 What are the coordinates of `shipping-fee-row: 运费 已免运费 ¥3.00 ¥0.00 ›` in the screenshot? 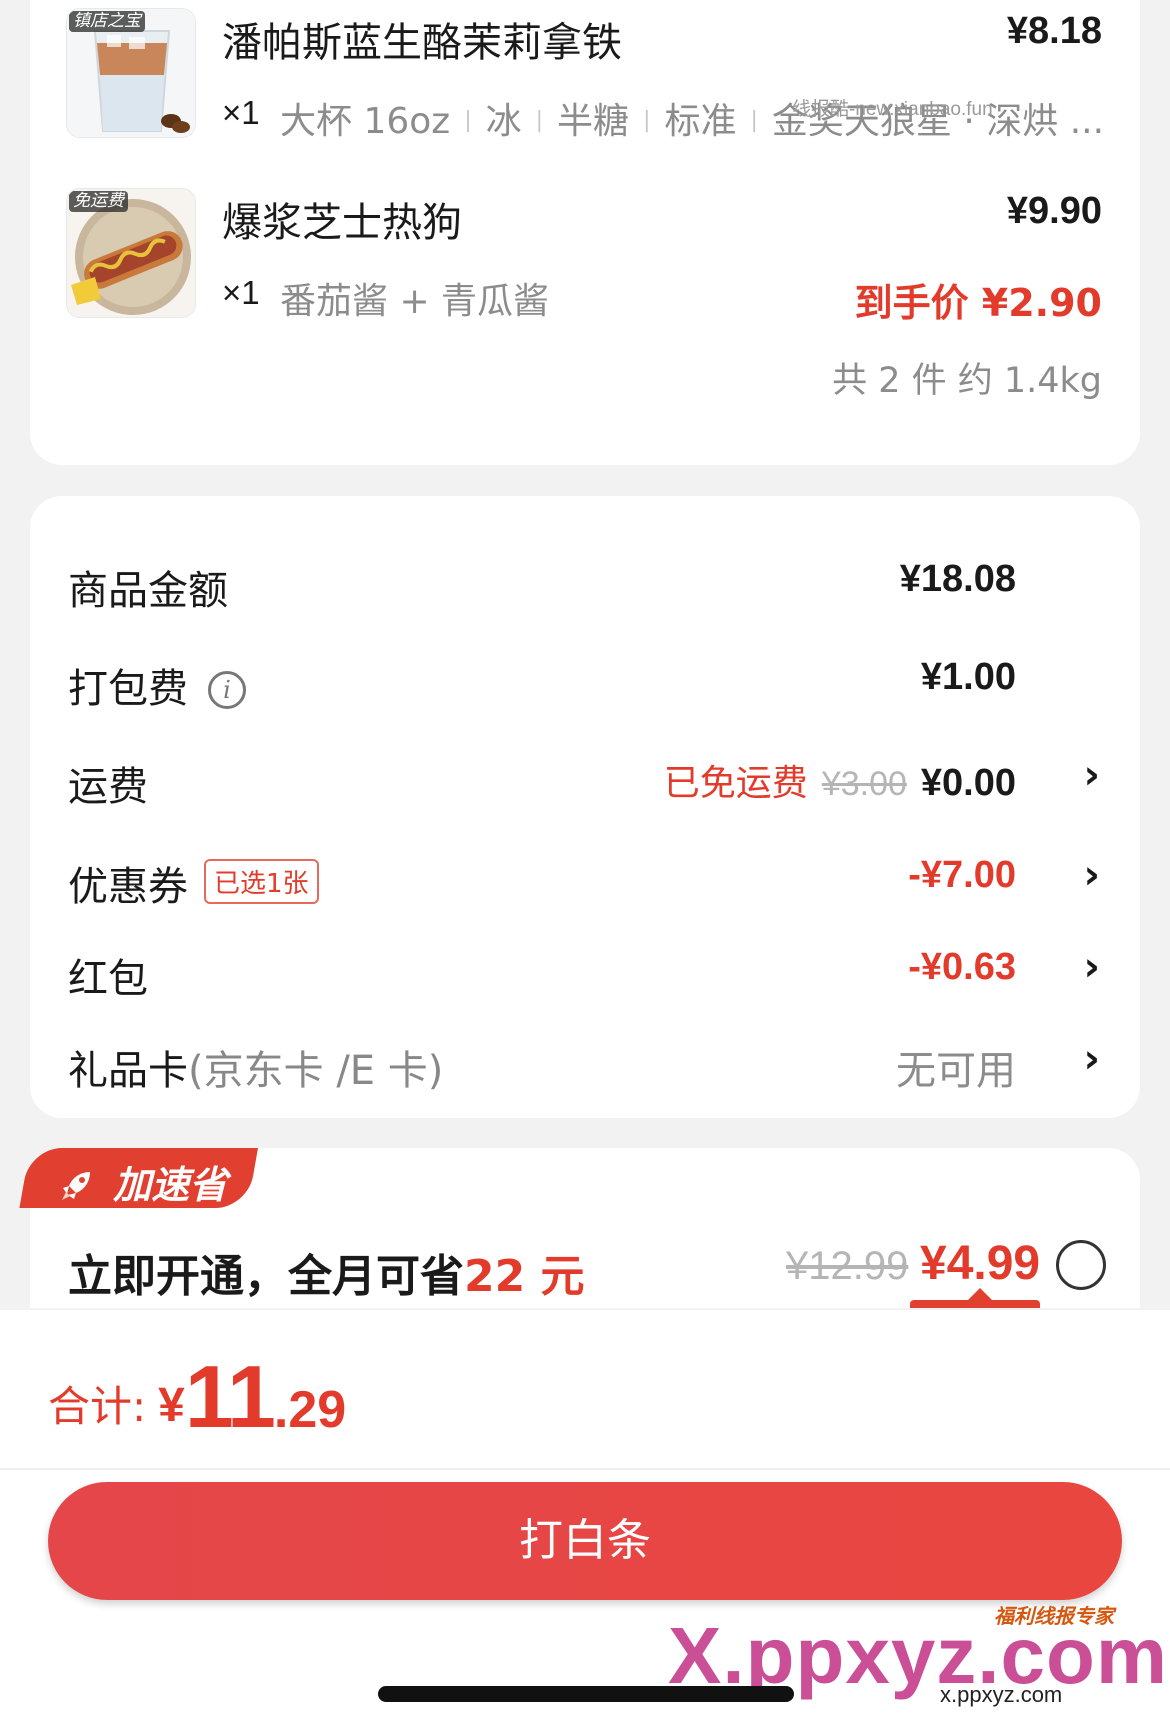 It's located at (585, 780).